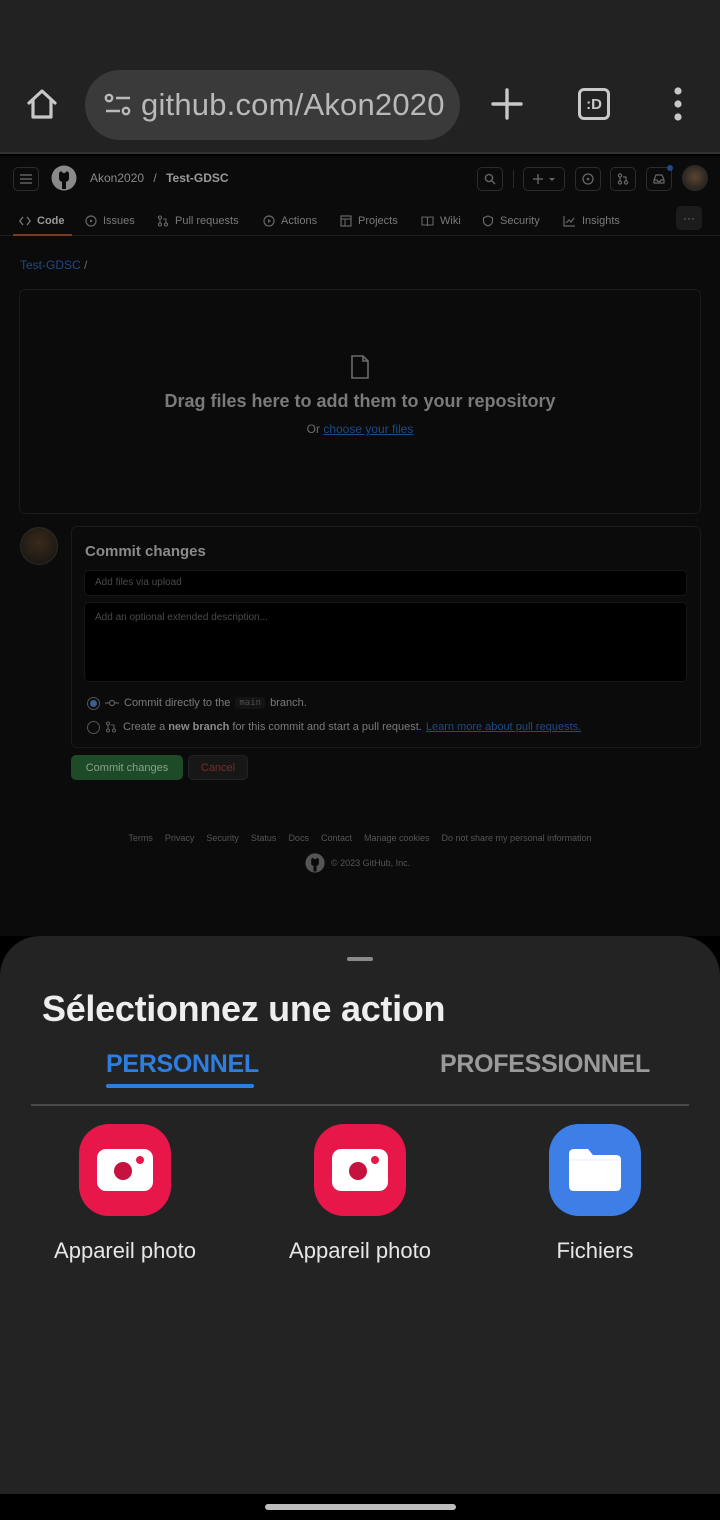 This screenshot has width=720, height=1520. Describe the element at coordinates (112, 703) in the screenshot. I see `git-commit-icon` at that location.